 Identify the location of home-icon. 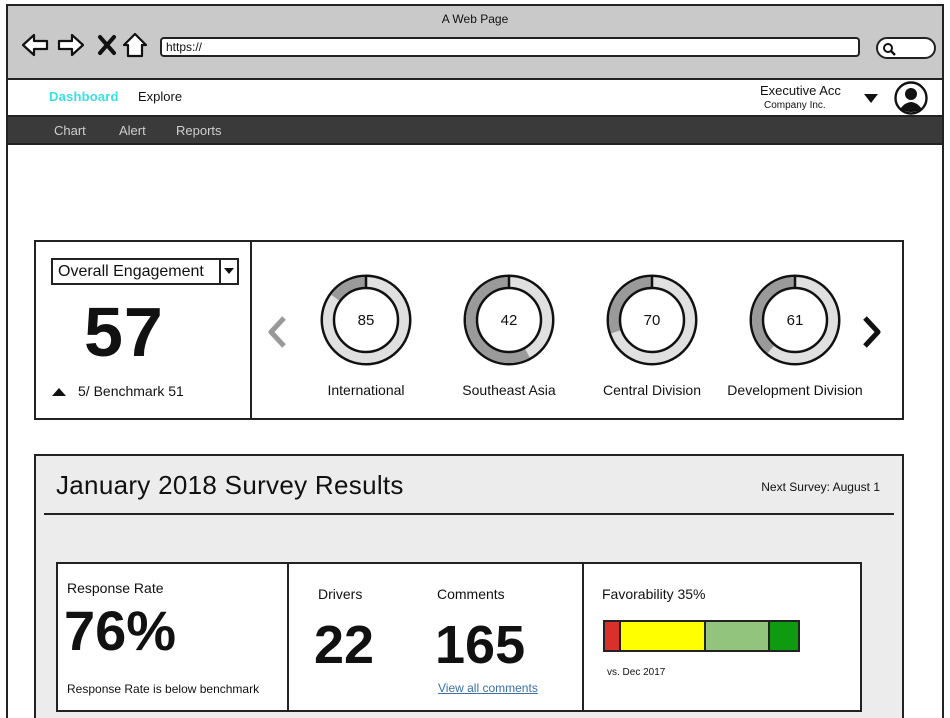
(135, 45).